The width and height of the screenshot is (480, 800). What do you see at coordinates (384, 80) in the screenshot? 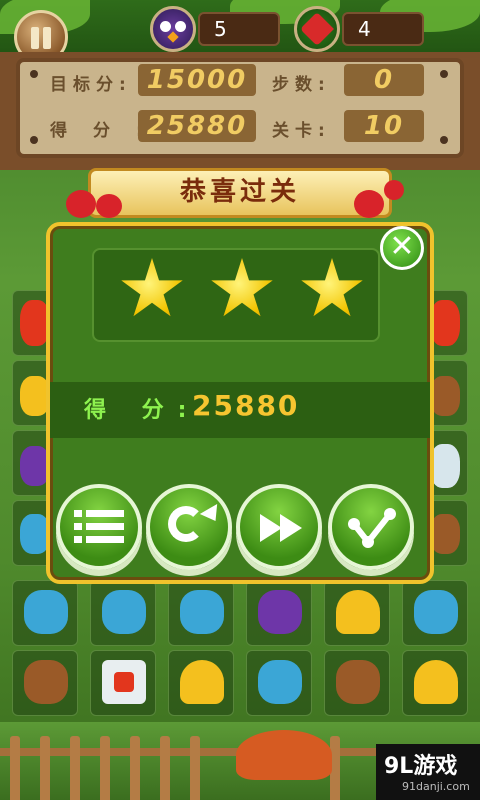
I see `steps-value: 0` at bounding box center [384, 80].